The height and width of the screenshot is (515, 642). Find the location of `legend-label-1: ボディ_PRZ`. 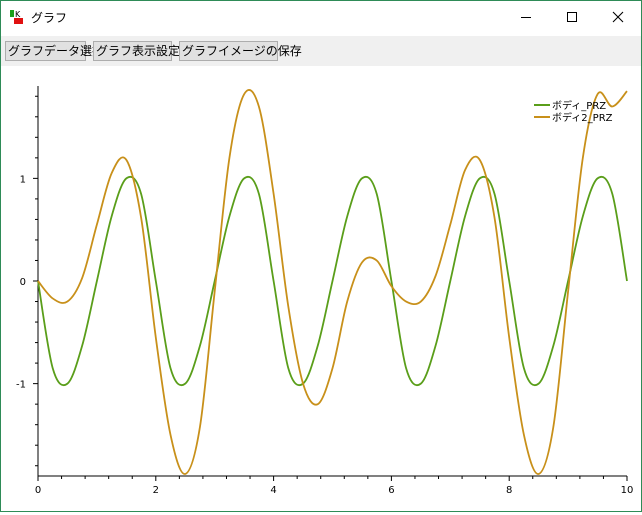

legend-label-1: ボディ_PRZ is located at coordinates (579, 105).